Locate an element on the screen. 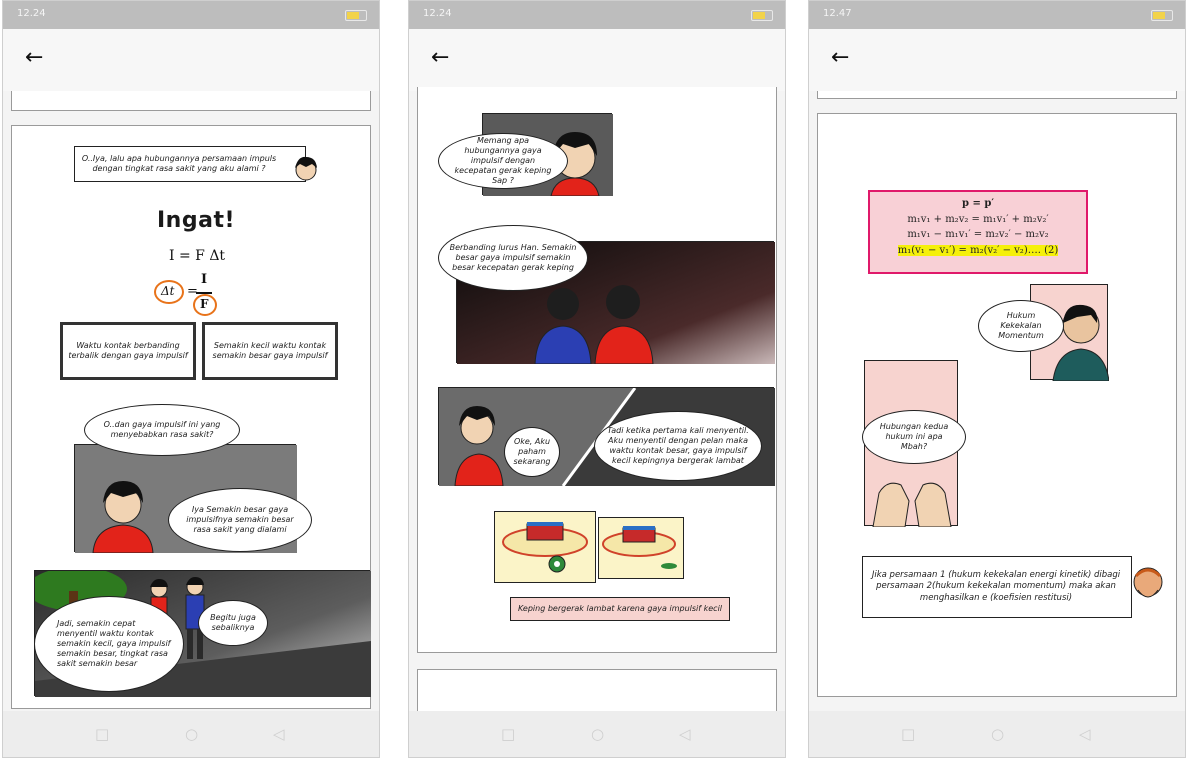 This screenshot has height=758, width=1188. equation-4: m₁(v₁ − v₁′) = m₂(v₂′ − v₂)…. (2) is located at coordinates (978, 251).